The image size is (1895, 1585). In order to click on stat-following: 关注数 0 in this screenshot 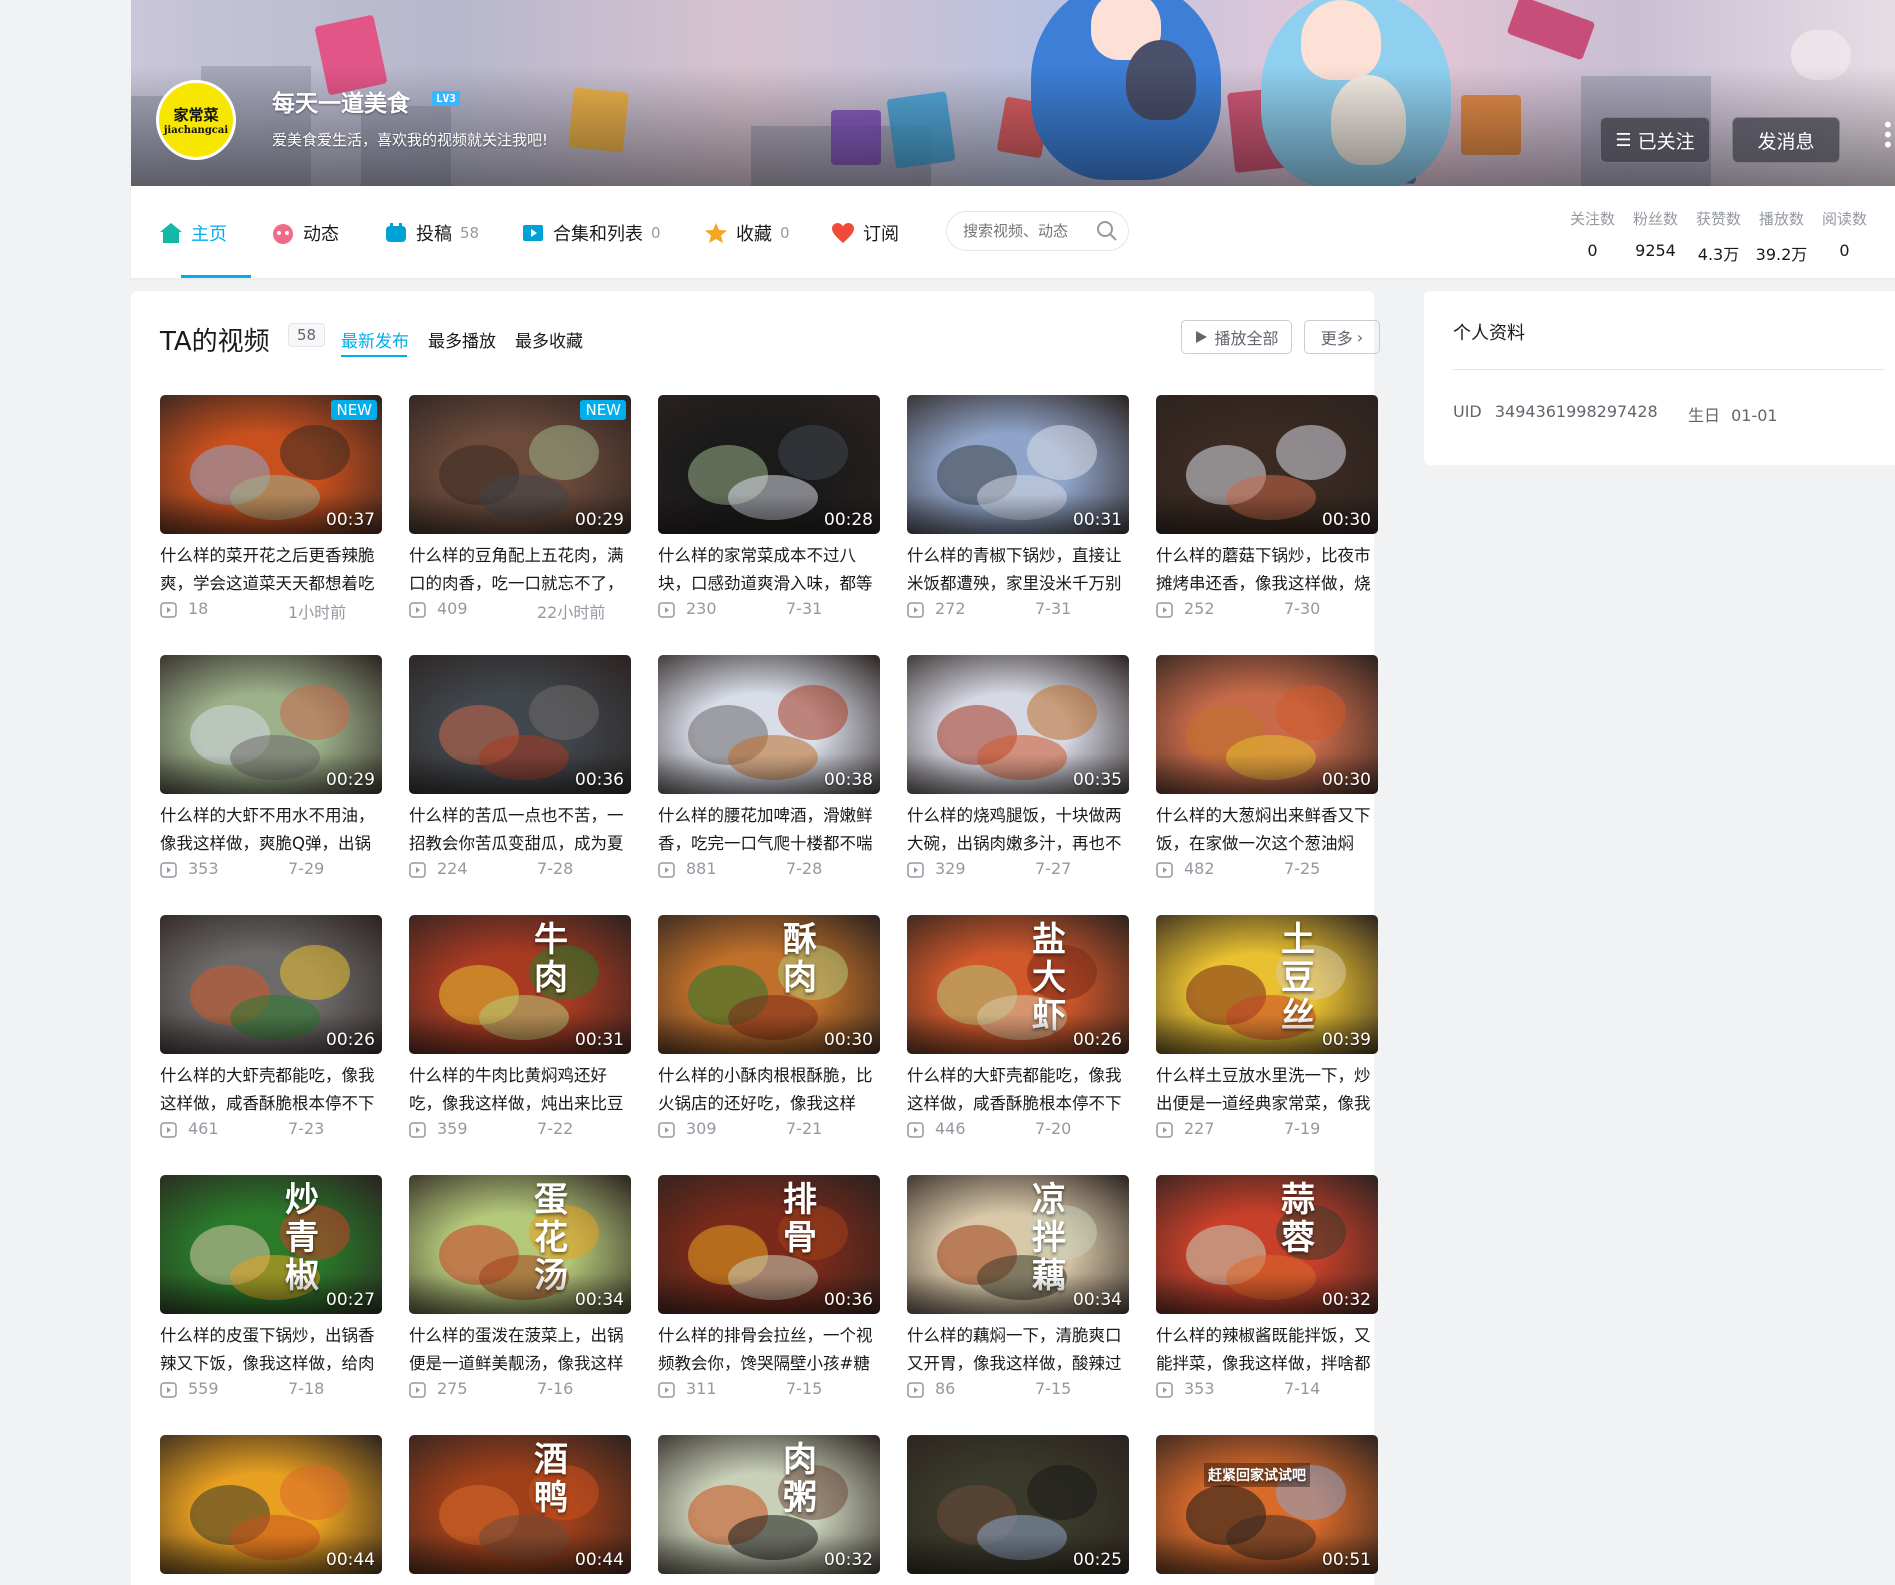, I will do `click(1592, 236)`.